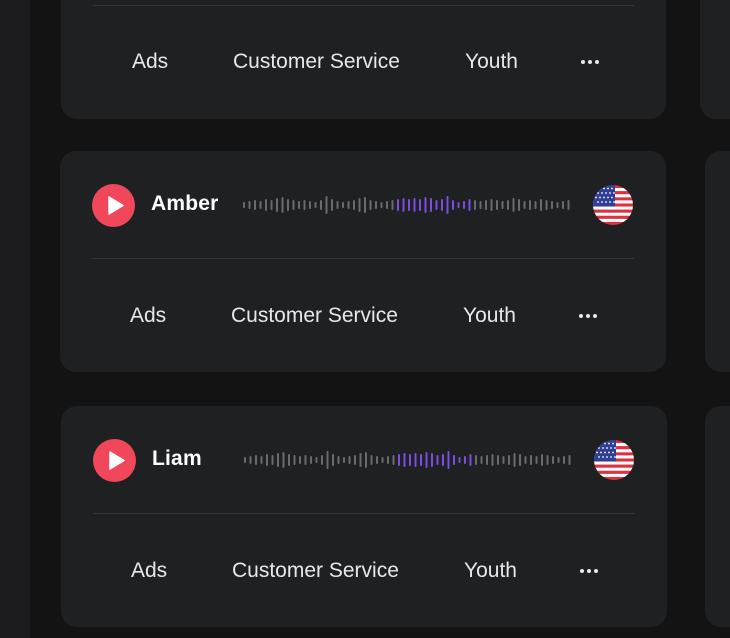 The height and width of the screenshot is (638, 730). I want to click on play-icon, so click(117, 460).